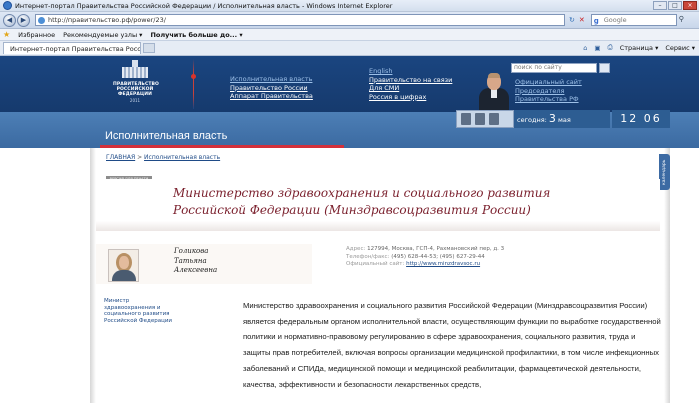 This screenshot has width=699, height=403. I want to click on address-actions: ↻ ✕, so click(577, 20).